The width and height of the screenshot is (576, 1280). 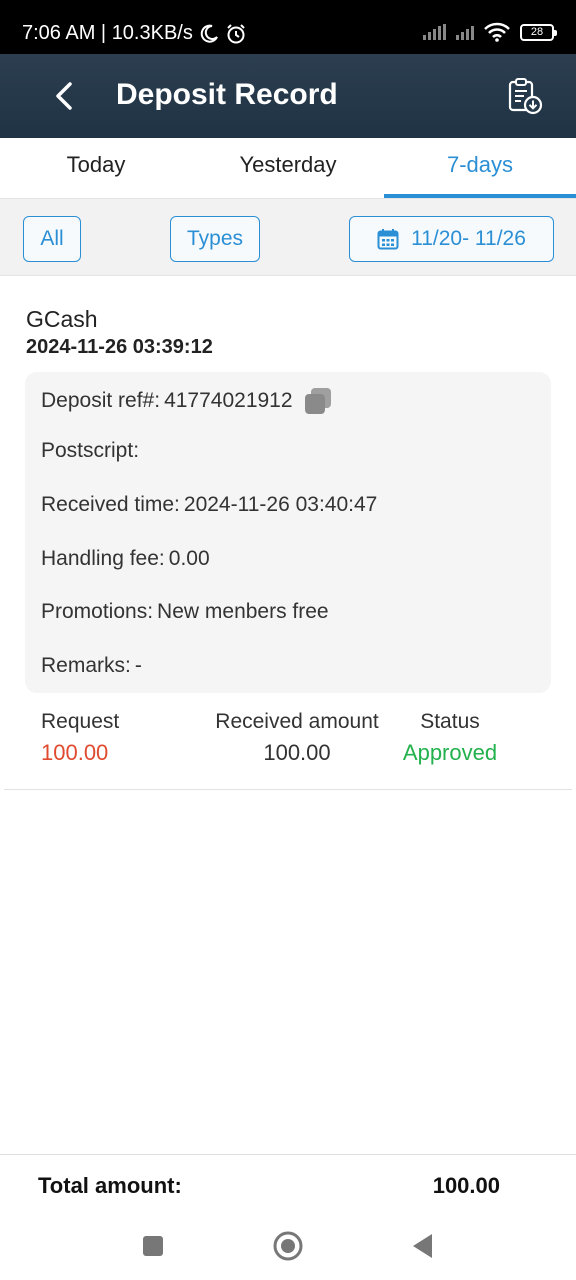 I want to click on page-title: Deposit Record, so click(x=227, y=94).